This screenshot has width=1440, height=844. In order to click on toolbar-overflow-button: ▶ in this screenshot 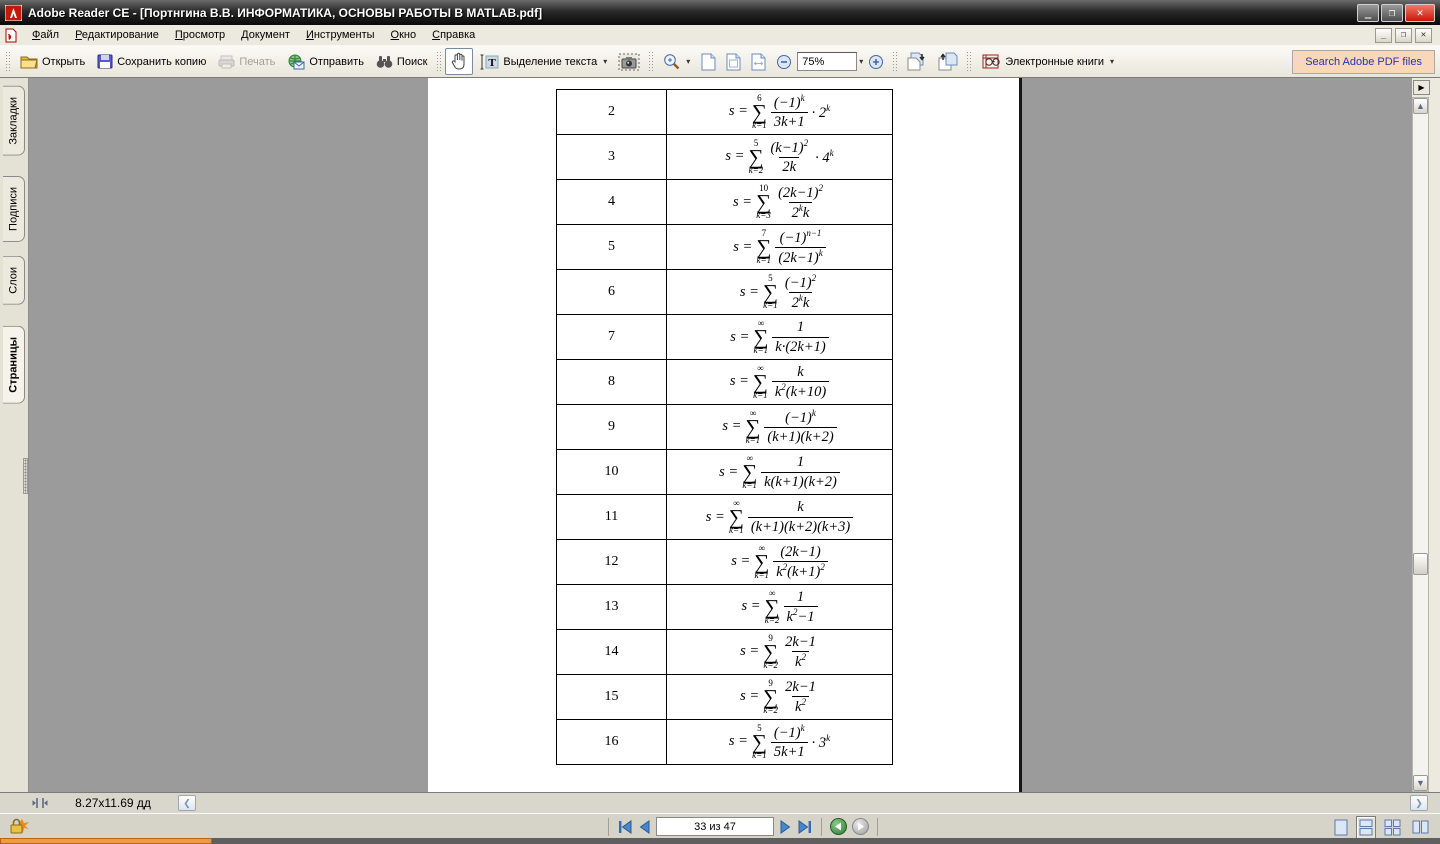, I will do `click(1421, 87)`.